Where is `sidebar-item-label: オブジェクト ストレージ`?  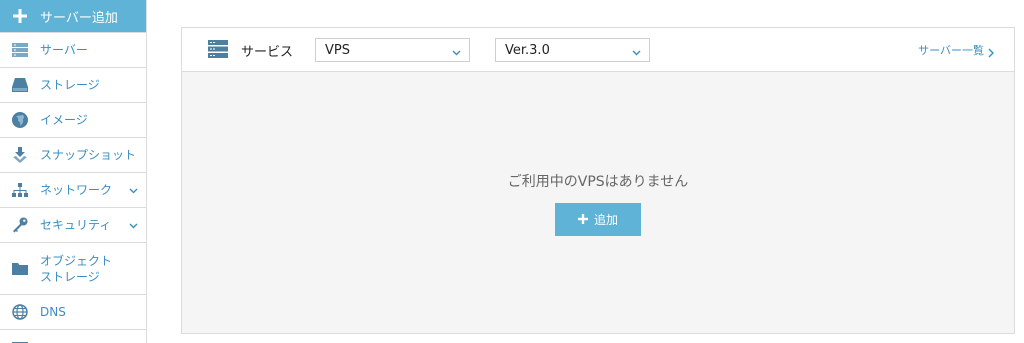 sidebar-item-label: オブジェクト ストレージ is located at coordinates (76, 269).